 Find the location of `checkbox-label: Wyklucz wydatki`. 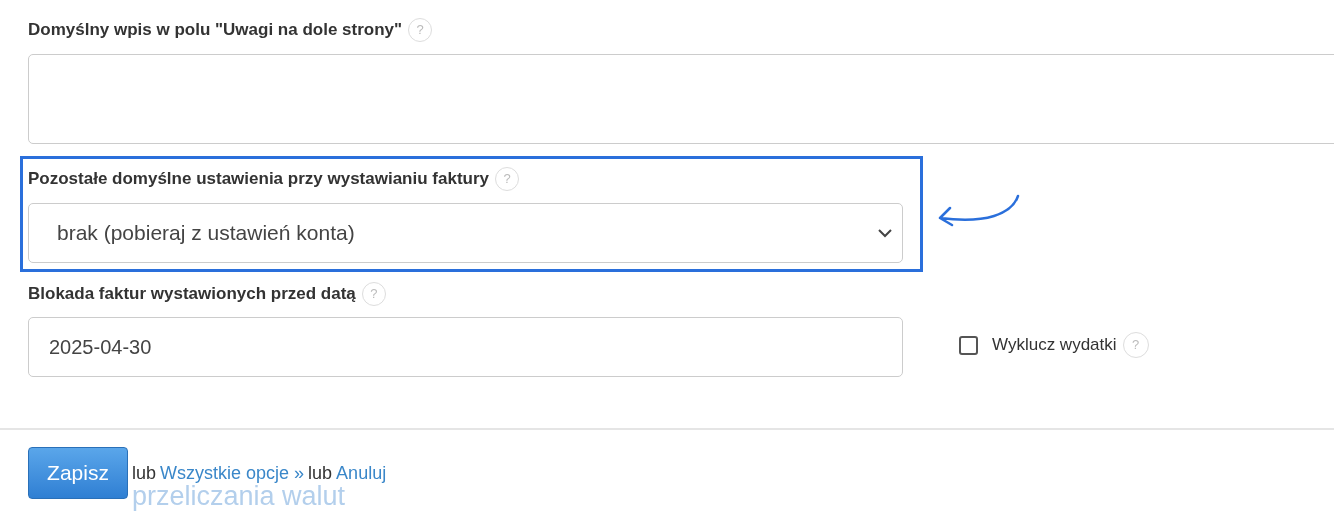

checkbox-label: Wyklucz wydatki is located at coordinates (1054, 345).